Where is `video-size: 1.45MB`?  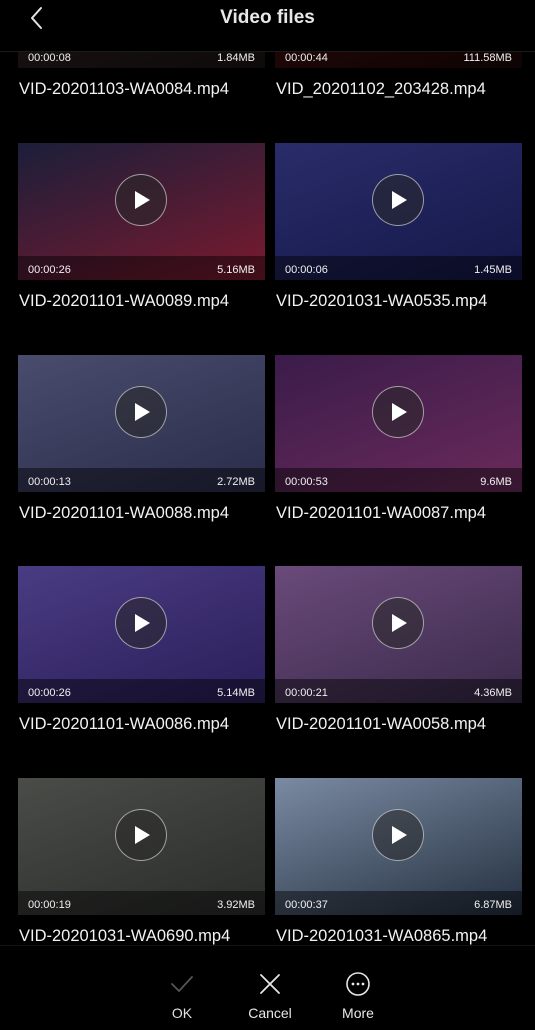 video-size: 1.45MB is located at coordinates (493, 270).